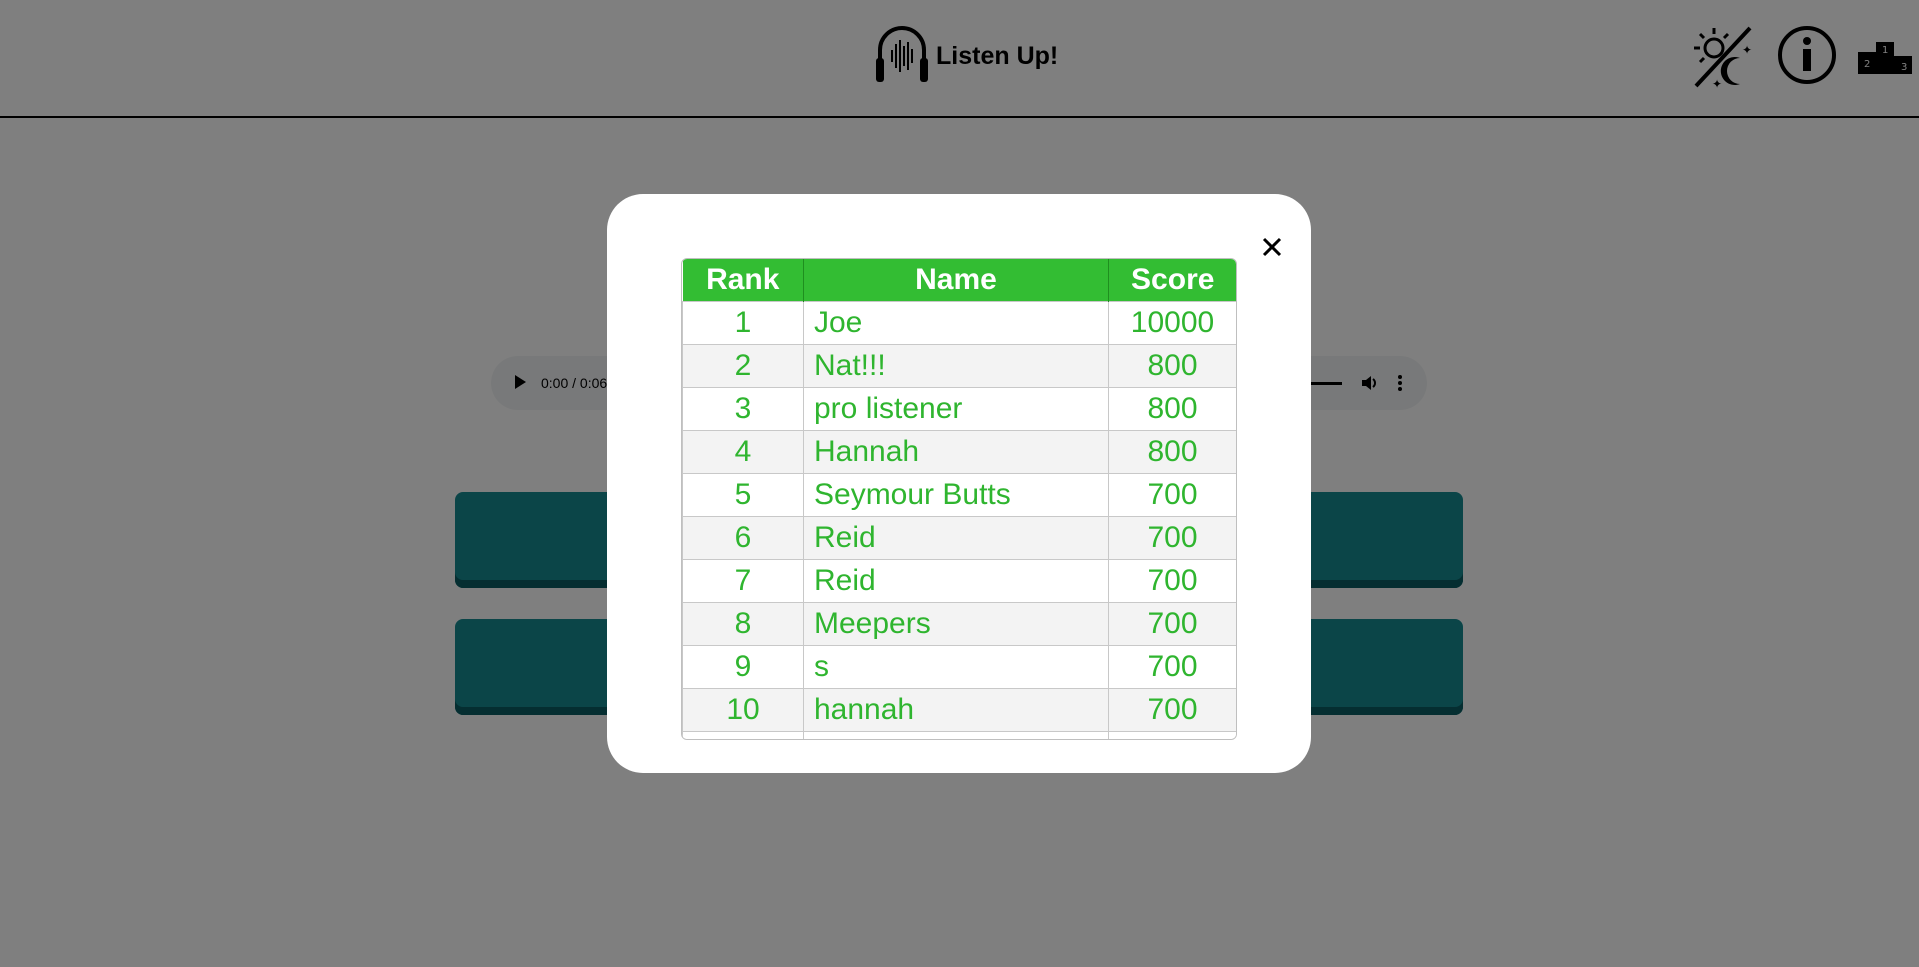  What do you see at coordinates (743, 409) in the screenshot?
I see `rank-cell: 3` at bounding box center [743, 409].